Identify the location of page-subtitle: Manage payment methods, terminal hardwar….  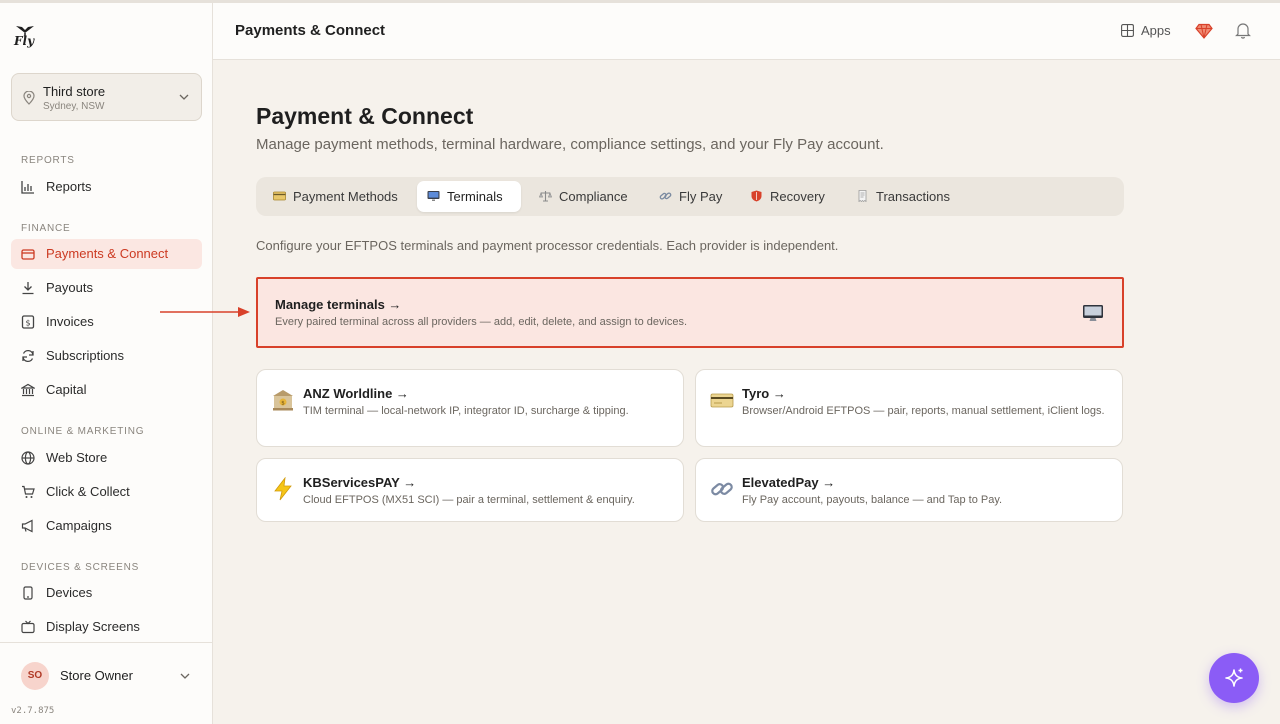
(570, 144).